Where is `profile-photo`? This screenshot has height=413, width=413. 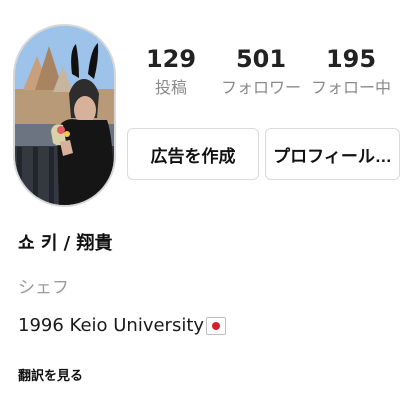 profile-photo is located at coordinates (64, 115).